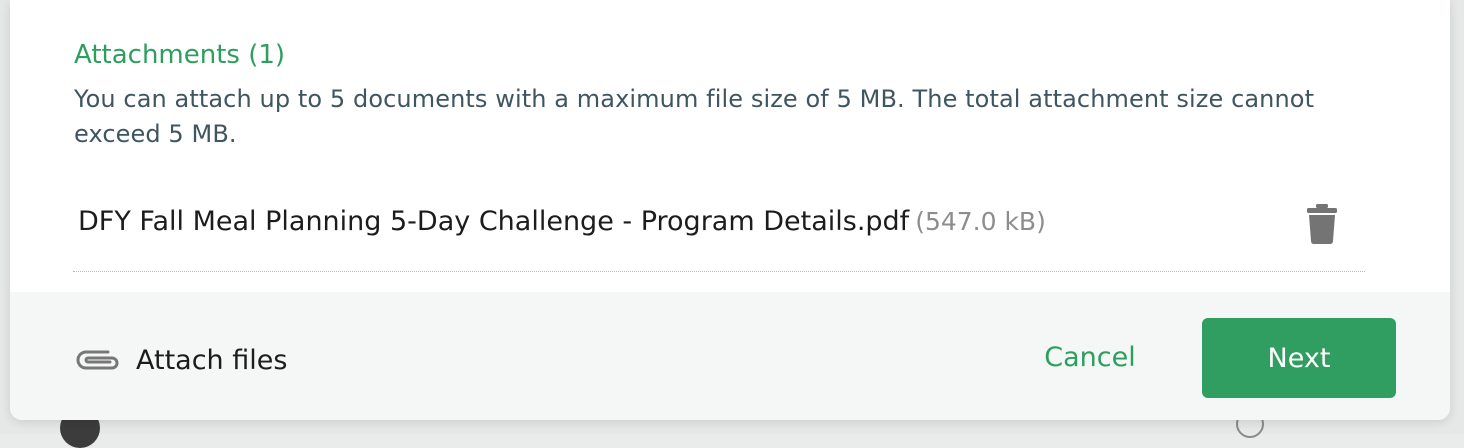 This screenshot has width=1464, height=448. I want to click on trash-icon-graphic, so click(1322, 224).